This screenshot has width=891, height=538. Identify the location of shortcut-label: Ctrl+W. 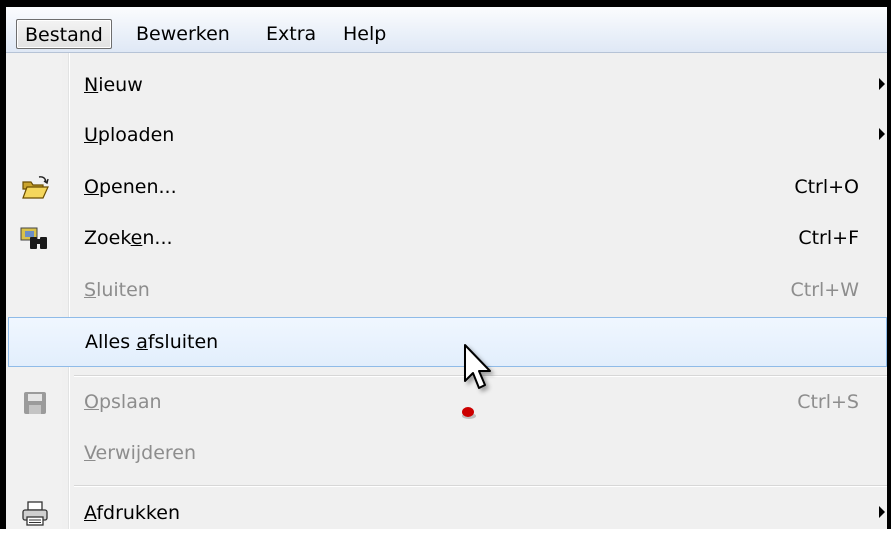
(824, 290).